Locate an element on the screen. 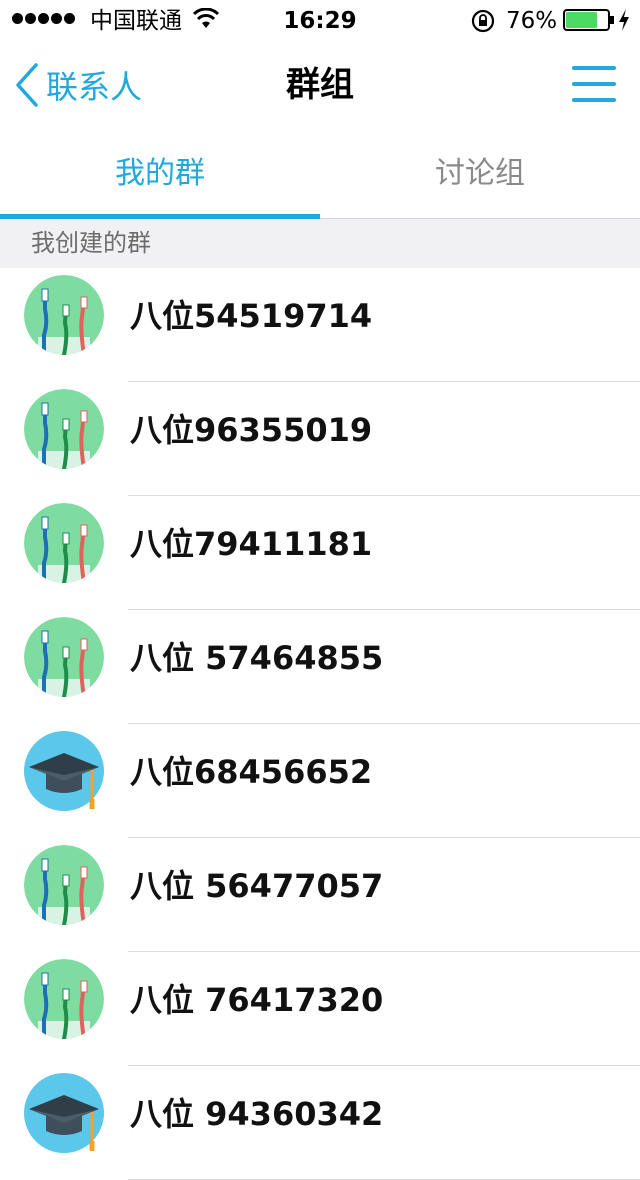  navigation-bar: 联系人 群组 is located at coordinates (320, 85).